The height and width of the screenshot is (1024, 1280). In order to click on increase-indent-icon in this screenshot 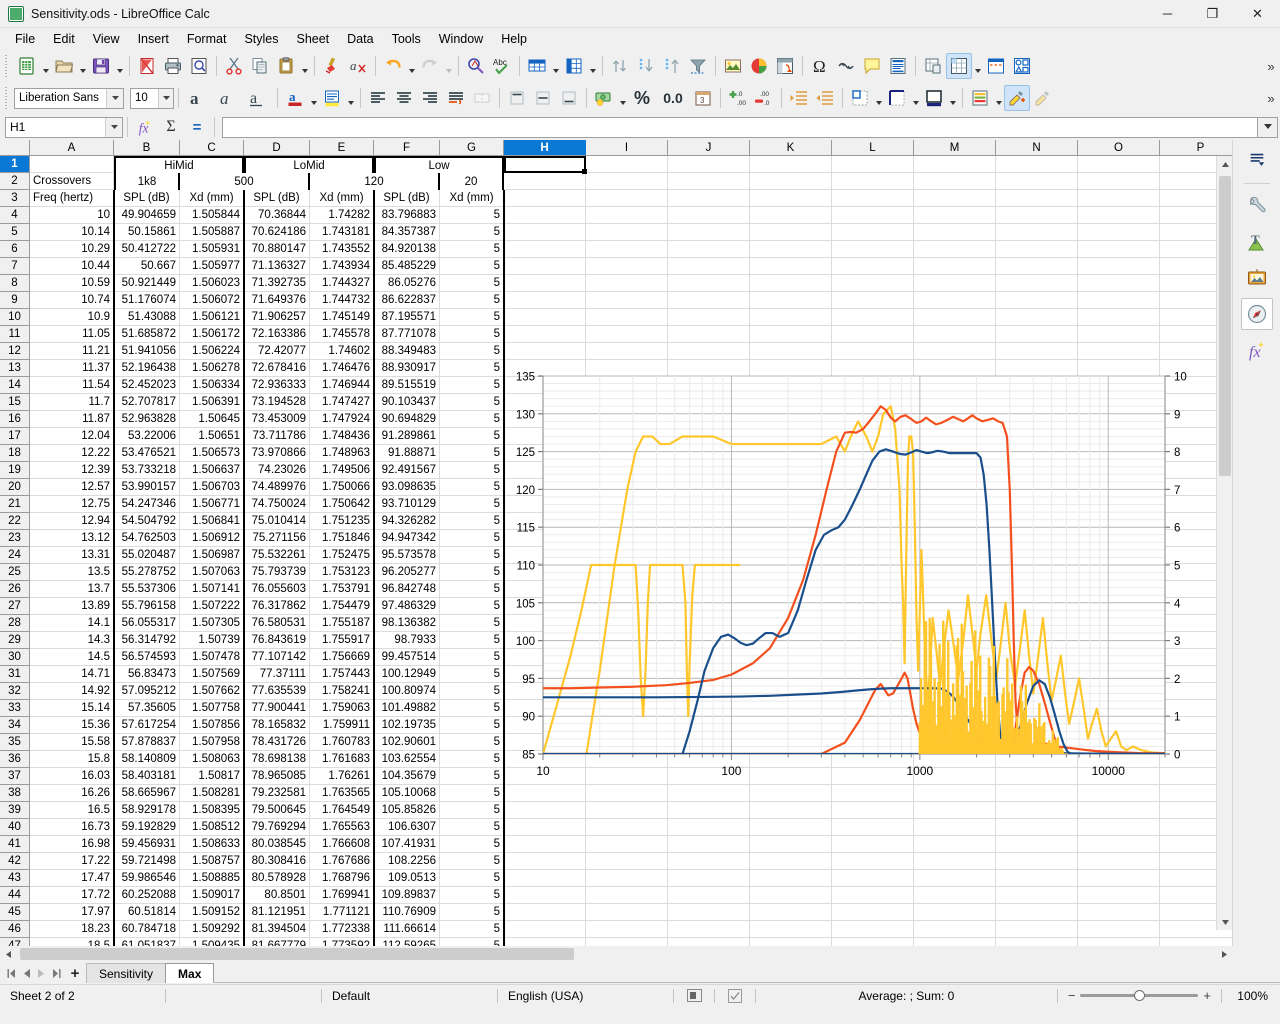, I will do `click(799, 98)`.